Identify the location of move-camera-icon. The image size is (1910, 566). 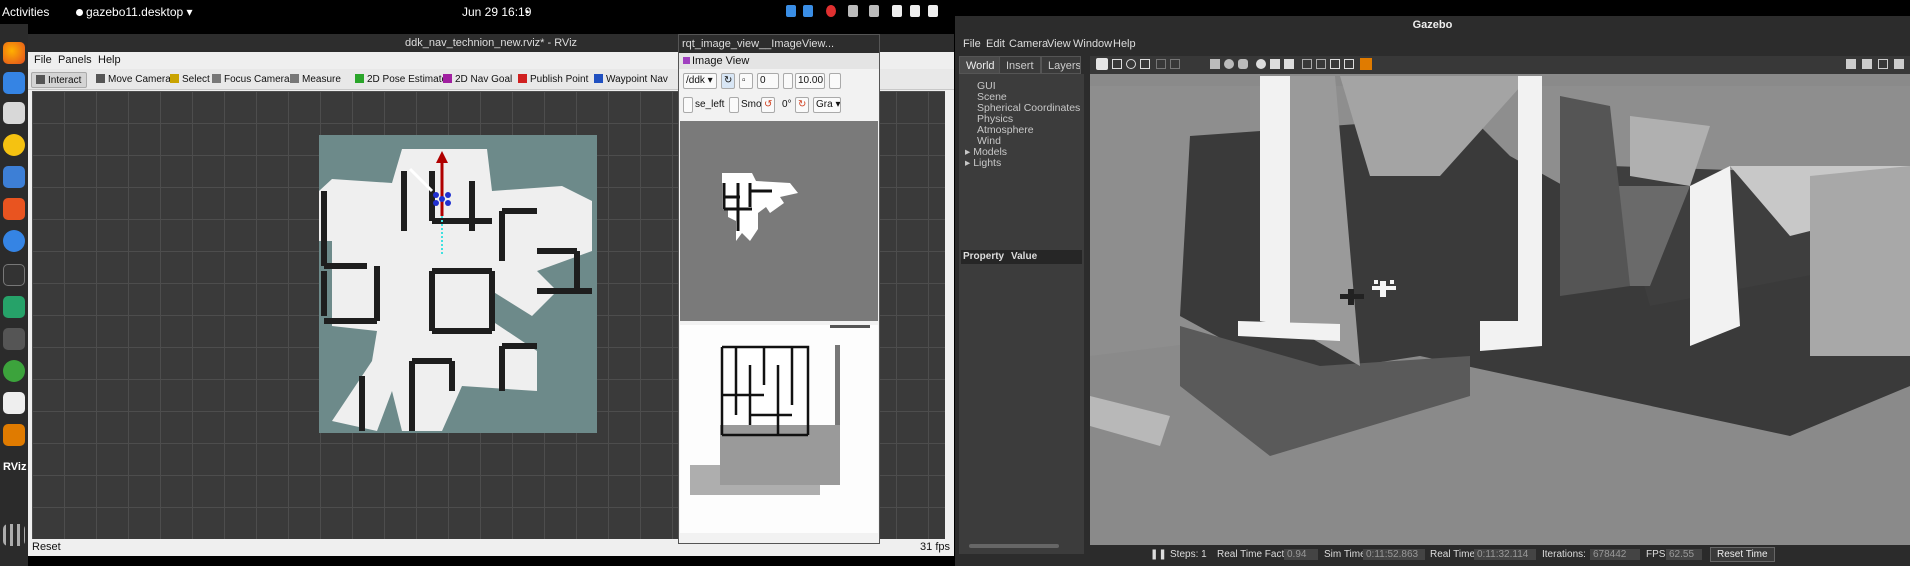
(100, 78).